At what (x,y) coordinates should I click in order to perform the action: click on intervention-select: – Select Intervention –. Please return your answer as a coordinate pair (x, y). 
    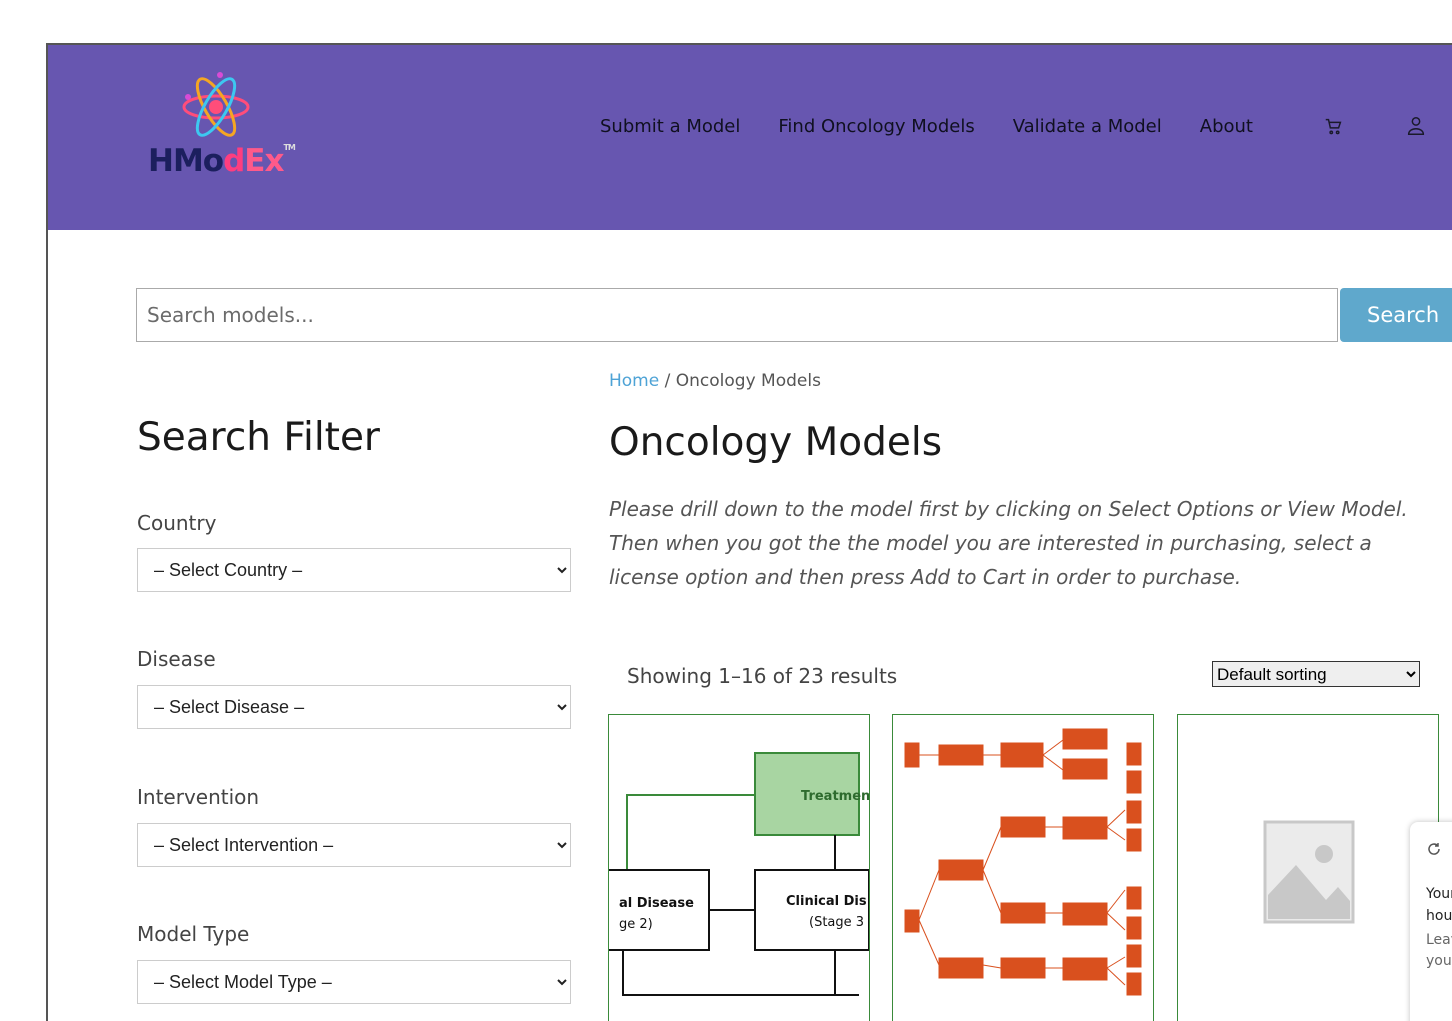
    Looking at the image, I should click on (354, 845).